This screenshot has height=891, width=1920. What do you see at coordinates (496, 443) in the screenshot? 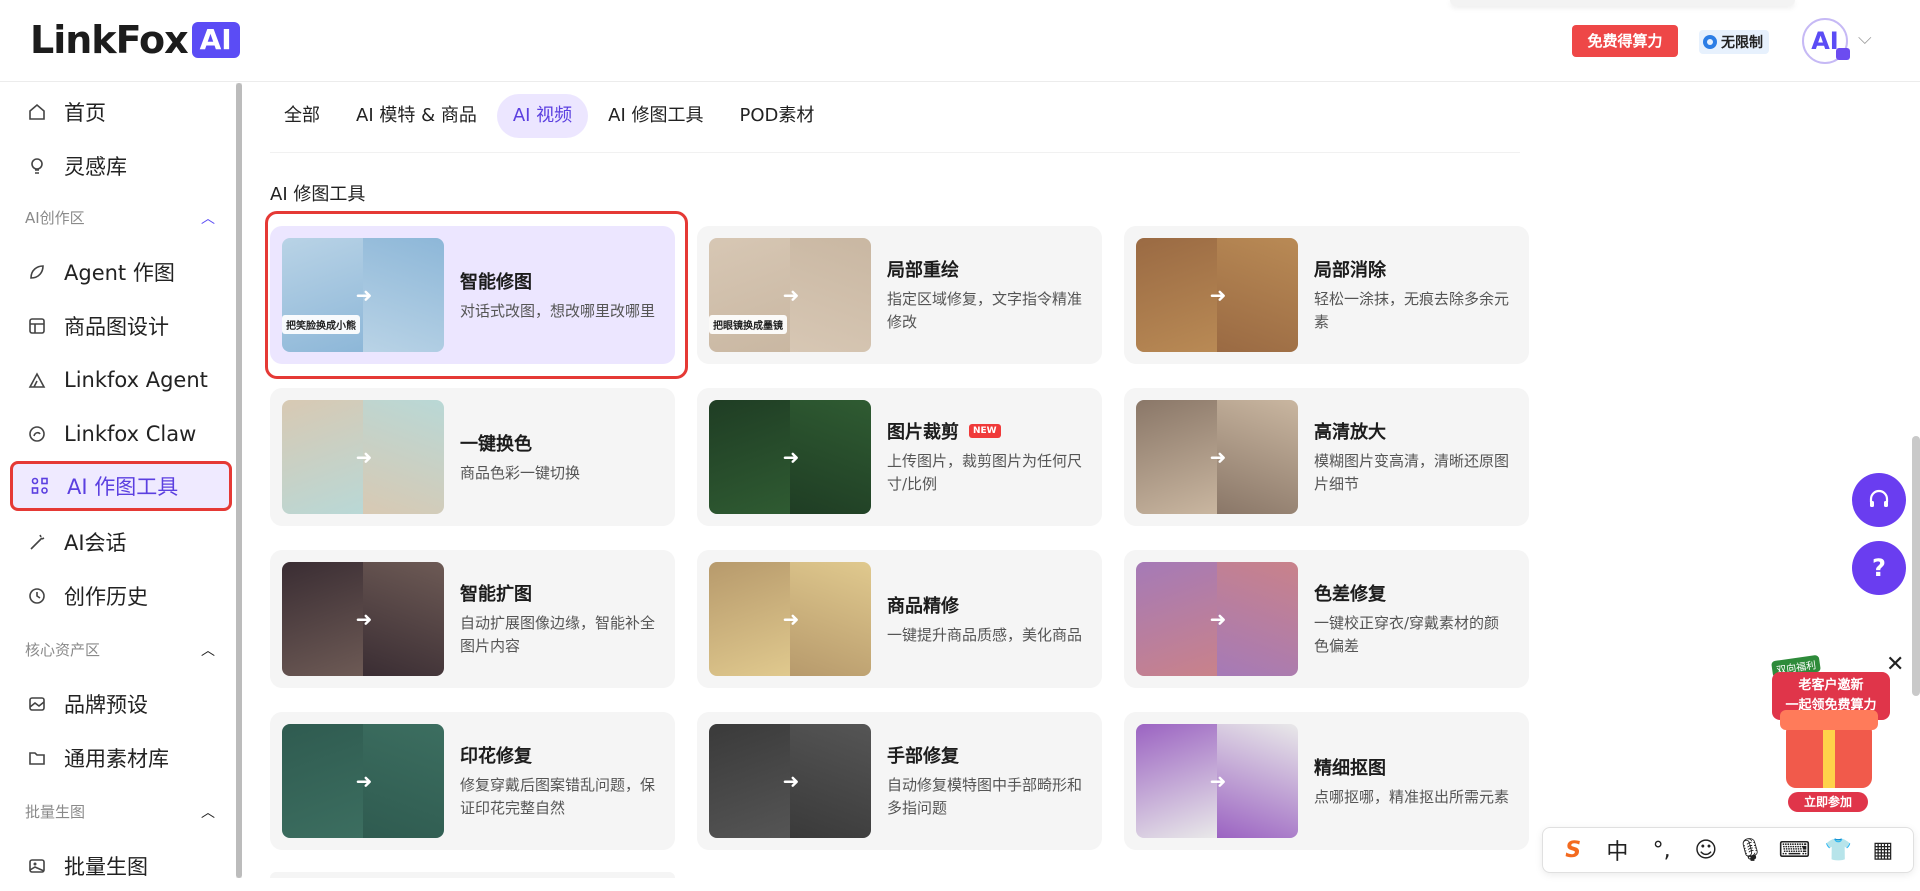
I see `tool-card-title-row: 一键换色` at bounding box center [496, 443].